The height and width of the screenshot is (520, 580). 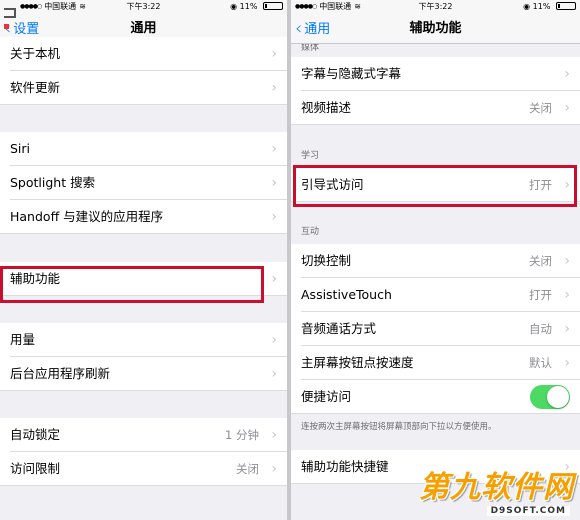 What do you see at coordinates (143, 279) in the screenshot?
I see `list-item-accessibility: 辅助功能 ›` at bounding box center [143, 279].